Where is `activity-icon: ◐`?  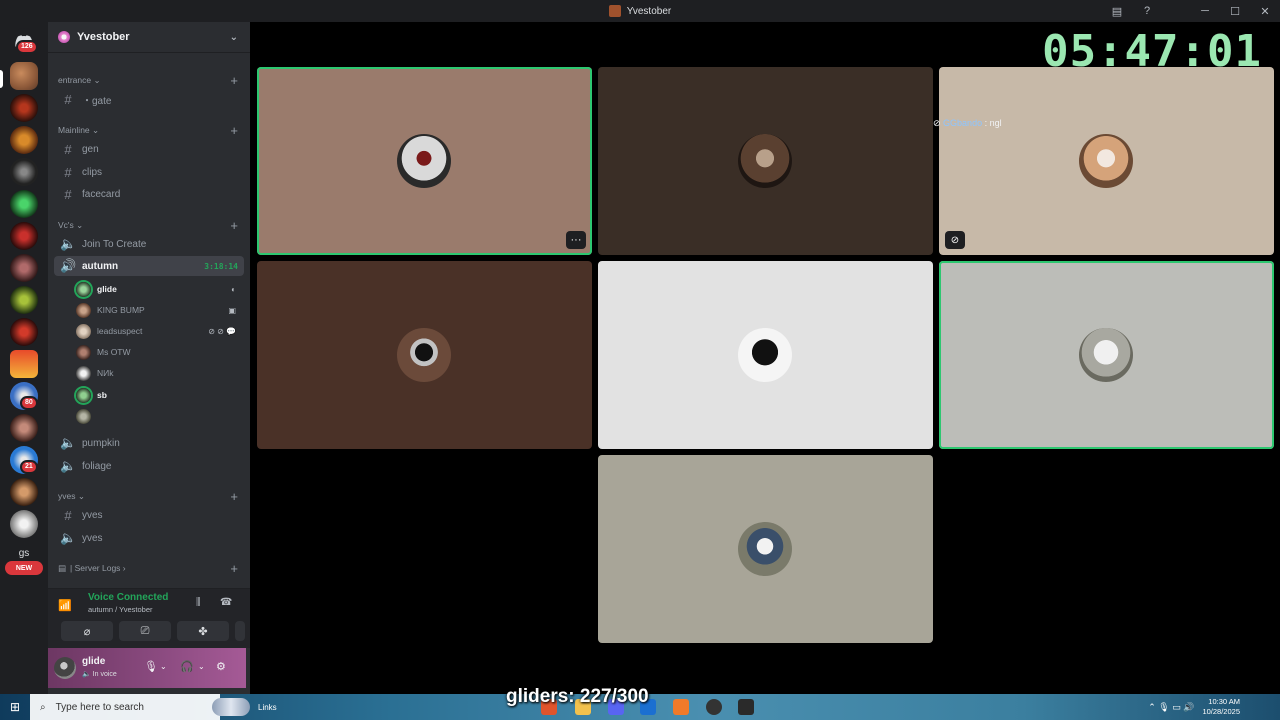 activity-icon: ◐ is located at coordinates (233, 289).